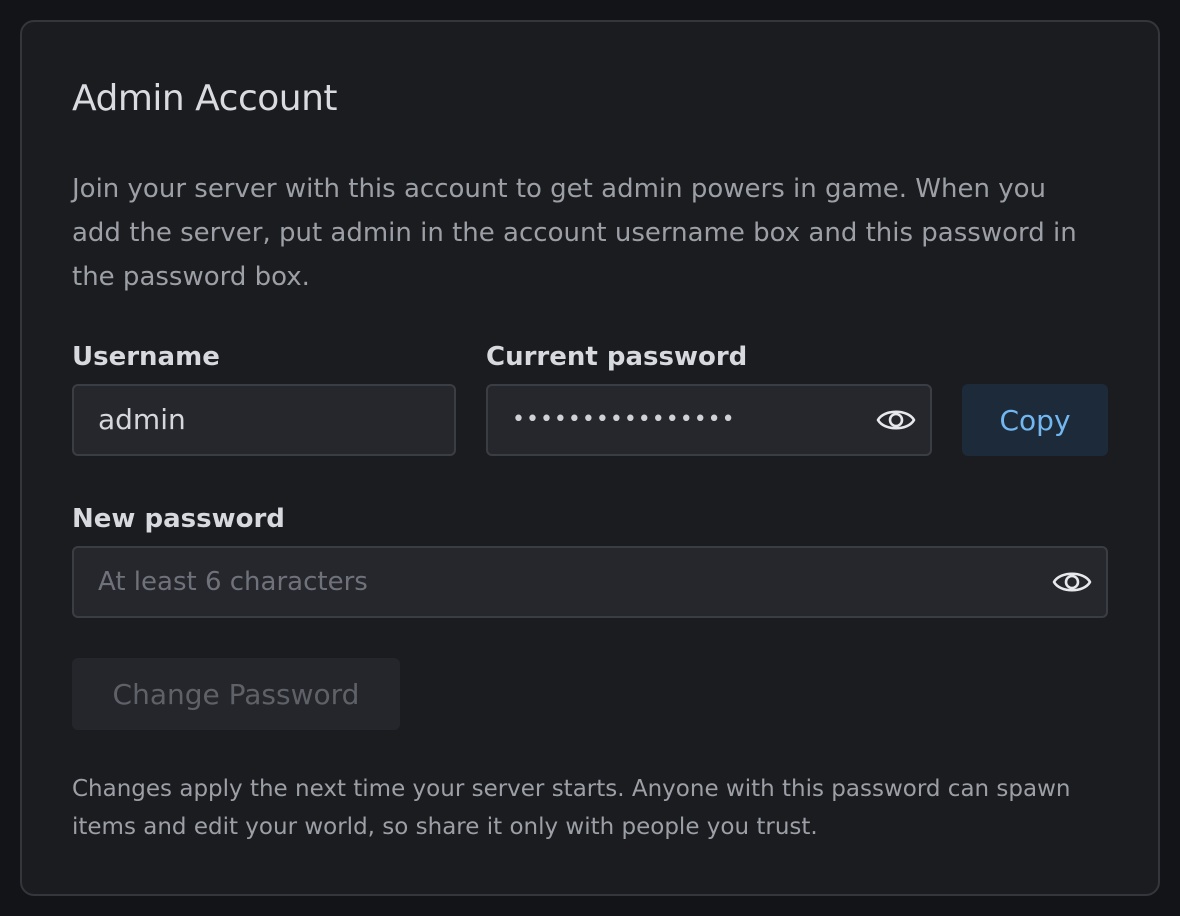 The height and width of the screenshot is (916, 1180). What do you see at coordinates (617, 357) in the screenshot?
I see `current-password-label: Current password` at bounding box center [617, 357].